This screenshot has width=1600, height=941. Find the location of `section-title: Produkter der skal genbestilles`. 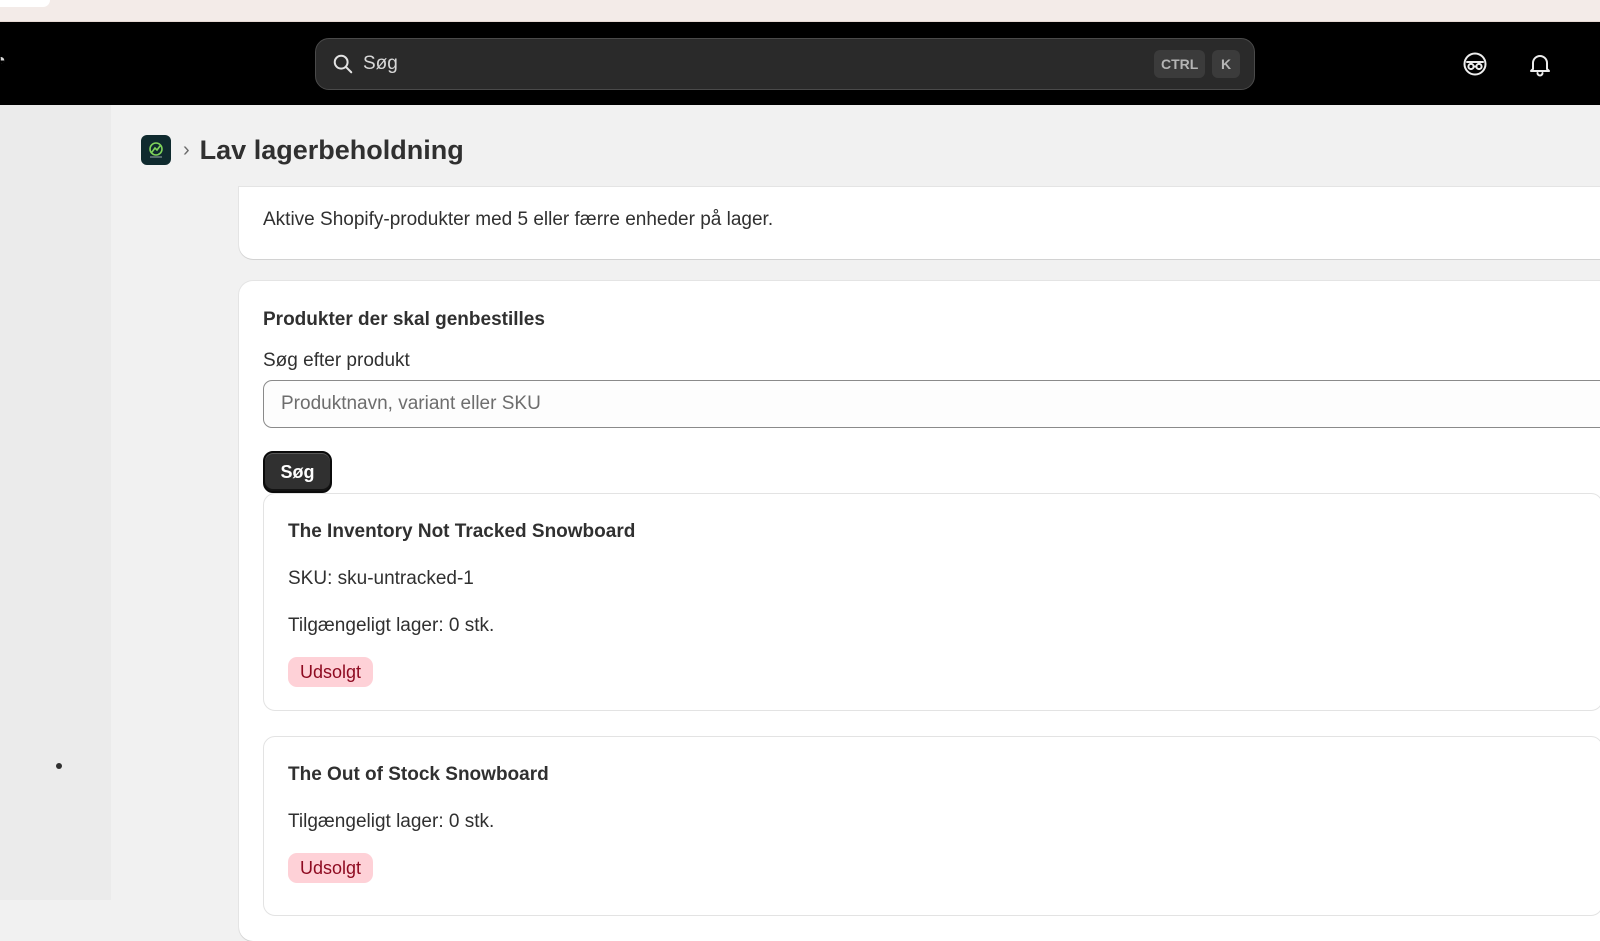

section-title: Produkter der skal genbestilles is located at coordinates (404, 319).